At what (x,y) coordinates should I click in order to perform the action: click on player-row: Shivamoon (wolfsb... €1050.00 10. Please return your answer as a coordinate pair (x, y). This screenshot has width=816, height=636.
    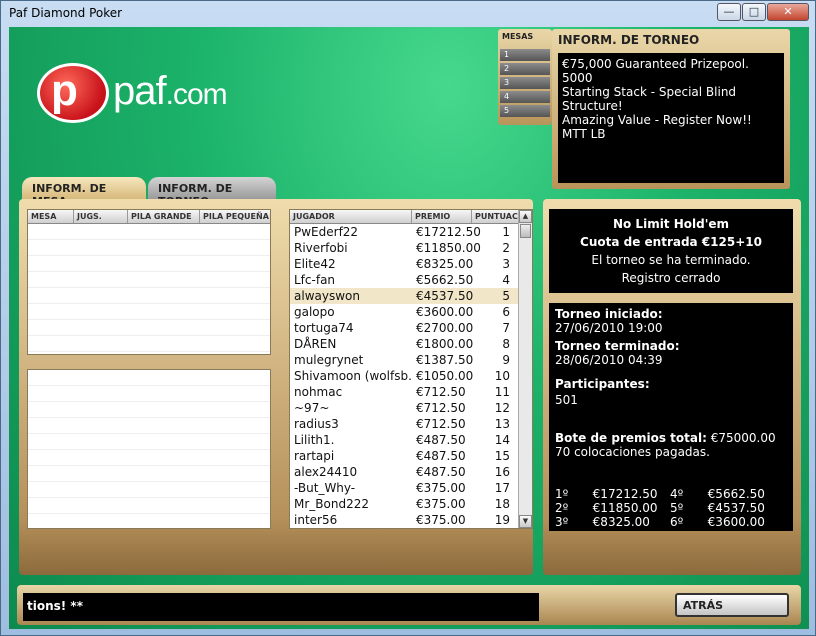
    Looking at the image, I should click on (411, 376).